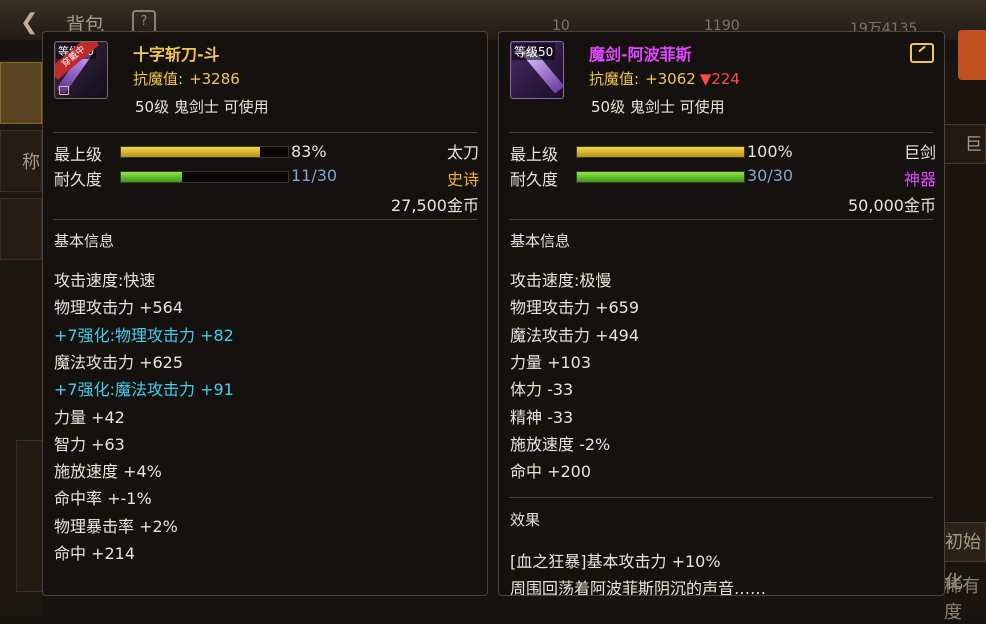 The image size is (986, 624). Describe the element at coordinates (64, 90) in the screenshot. I see `lock-icon` at that location.